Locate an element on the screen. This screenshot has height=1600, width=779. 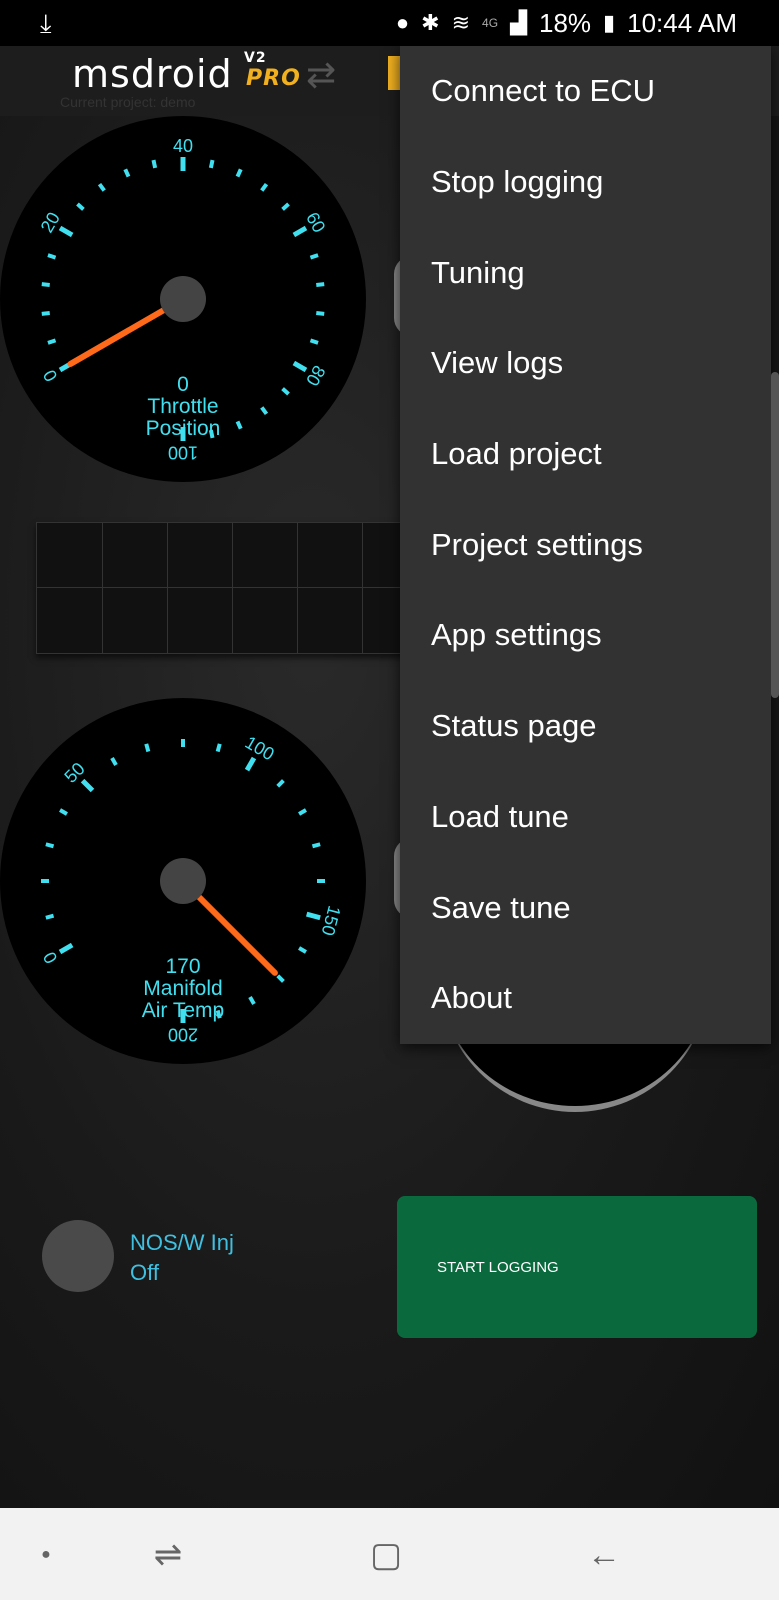
nos-status: Off is located at coordinates (144, 1272).